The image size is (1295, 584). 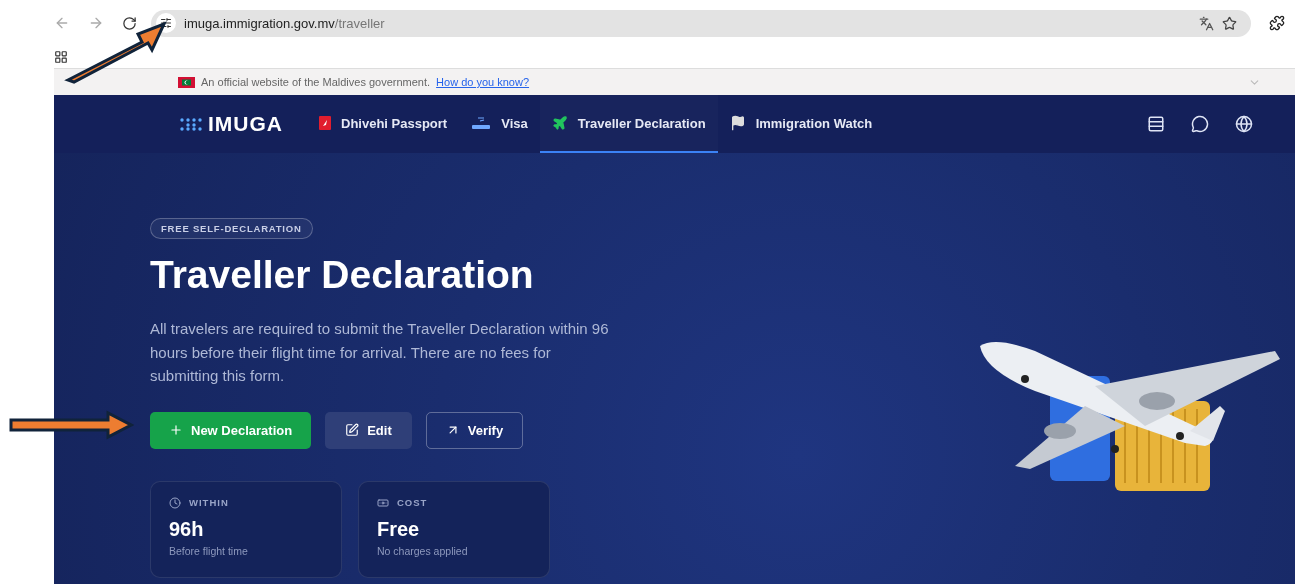 What do you see at coordinates (474, 430) in the screenshot?
I see `outline-button: Verify` at bounding box center [474, 430].